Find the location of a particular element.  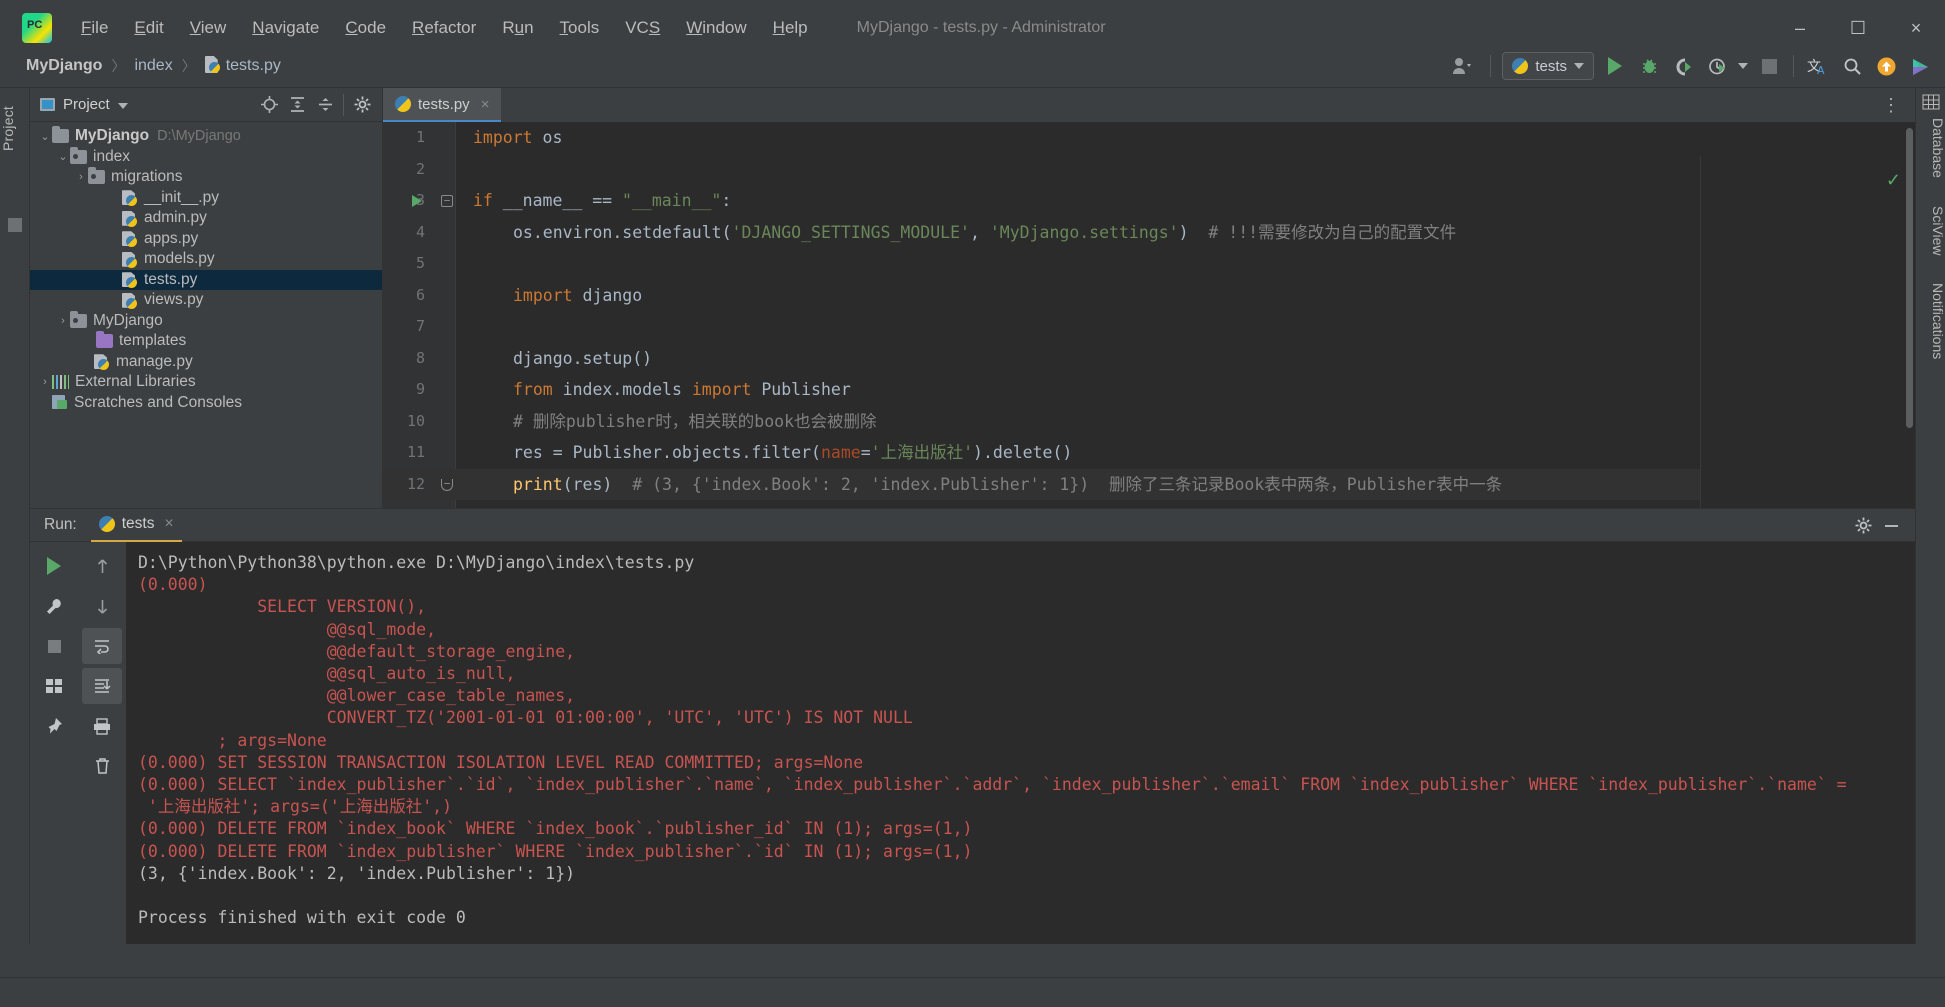

debug-button is located at coordinates (1649, 66).